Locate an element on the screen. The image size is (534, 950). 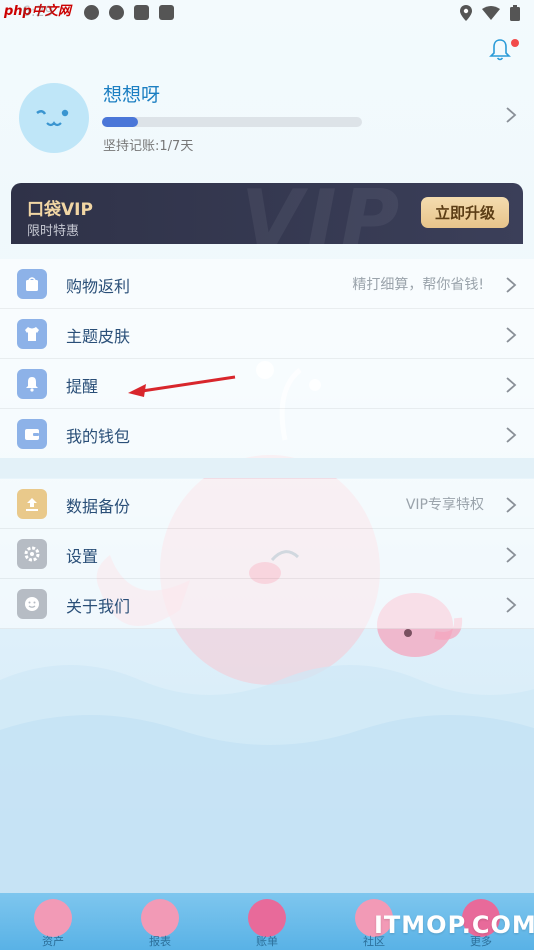
nav-bills: 账单 is located at coordinates (267, 921).